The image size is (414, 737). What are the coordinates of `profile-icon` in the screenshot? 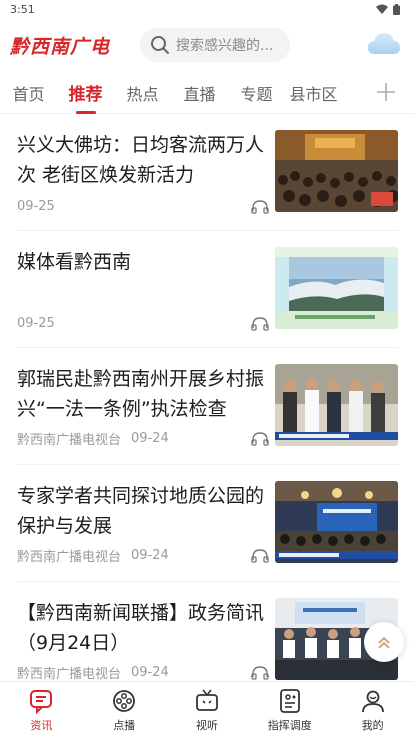 It's located at (372, 701).